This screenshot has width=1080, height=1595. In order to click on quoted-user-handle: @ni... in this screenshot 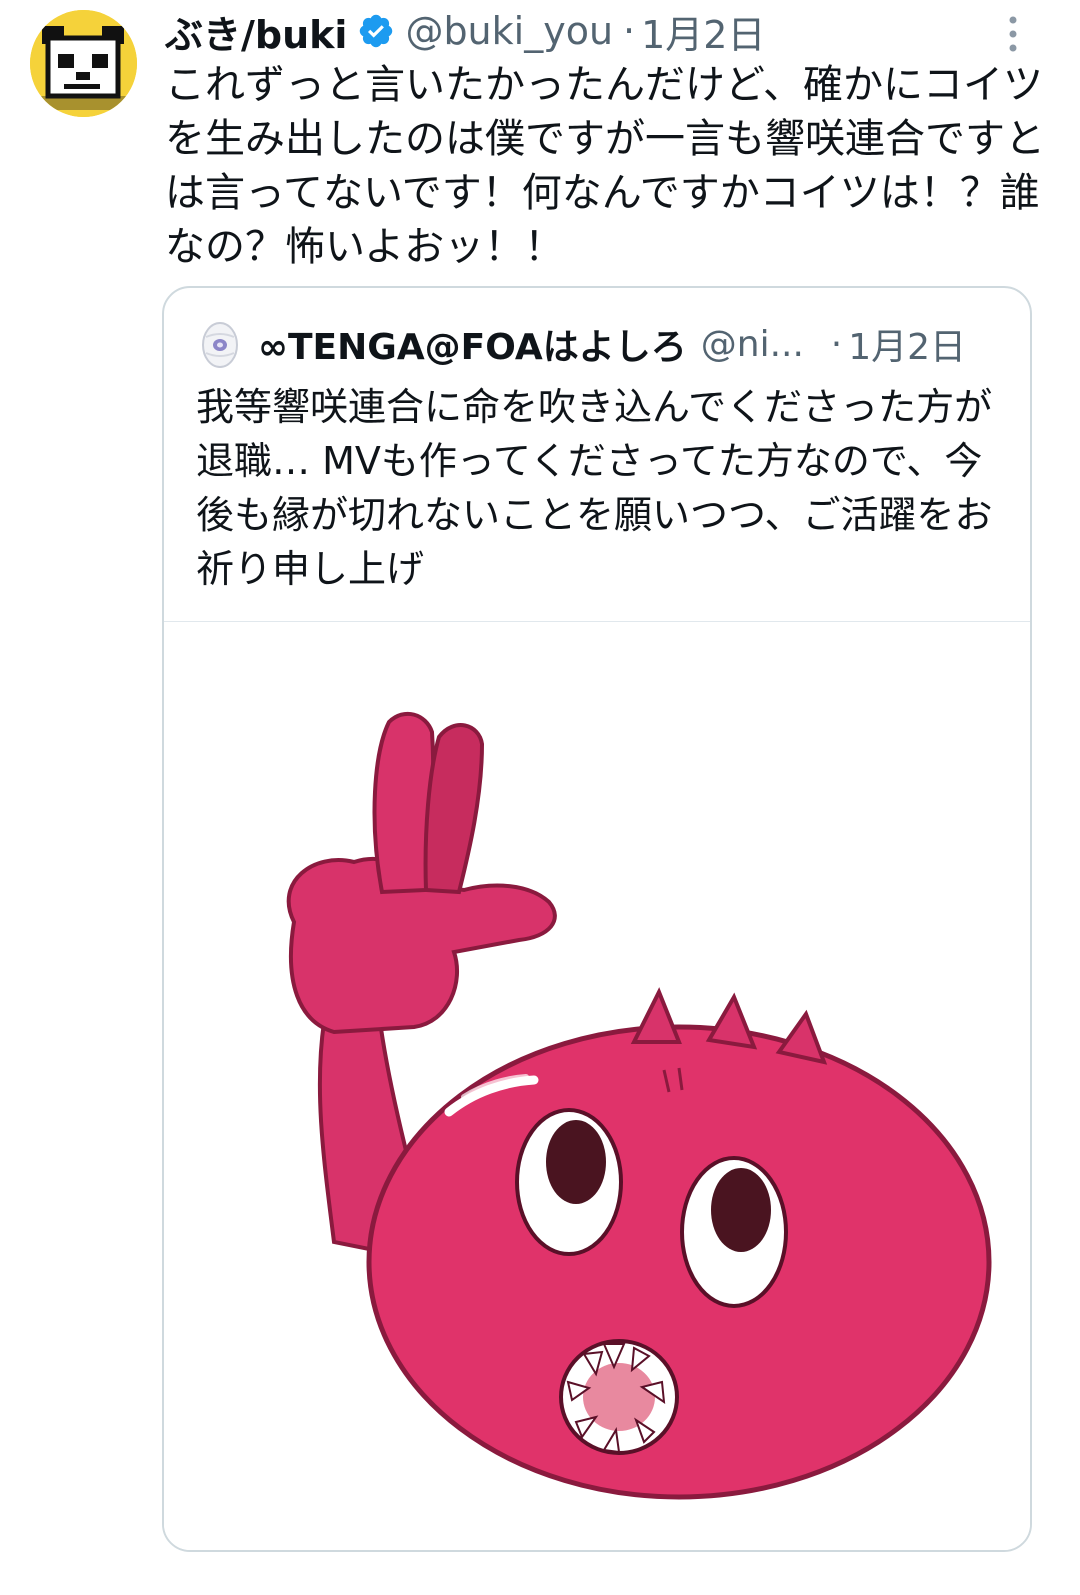, I will do `click(756, 344)`.